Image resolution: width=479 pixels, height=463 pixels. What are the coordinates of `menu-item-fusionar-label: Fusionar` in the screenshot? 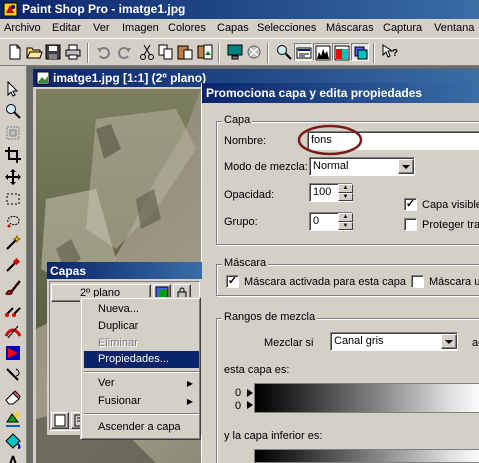 It's located at (119, 401).